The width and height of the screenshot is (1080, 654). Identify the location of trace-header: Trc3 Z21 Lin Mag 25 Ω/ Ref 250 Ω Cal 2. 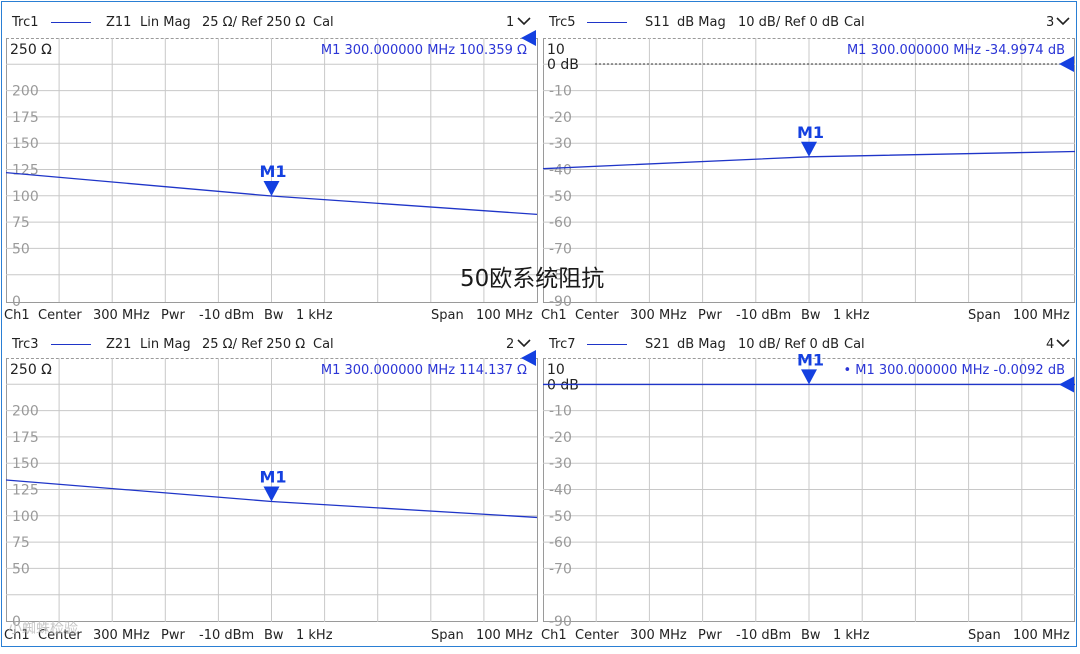
(270, 344).